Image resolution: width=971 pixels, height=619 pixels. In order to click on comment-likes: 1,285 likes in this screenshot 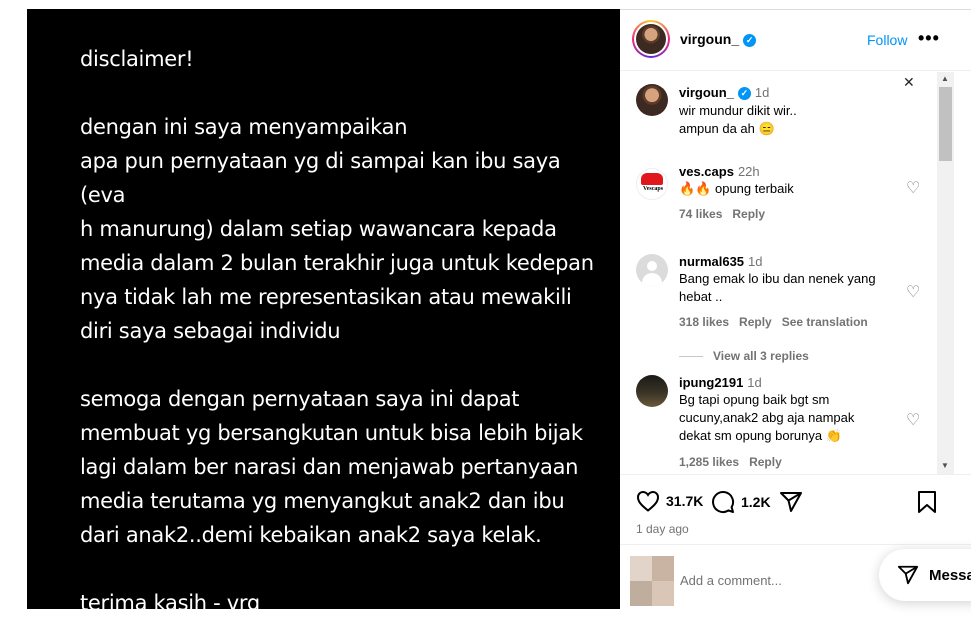, I will do `click(709, 462)`.